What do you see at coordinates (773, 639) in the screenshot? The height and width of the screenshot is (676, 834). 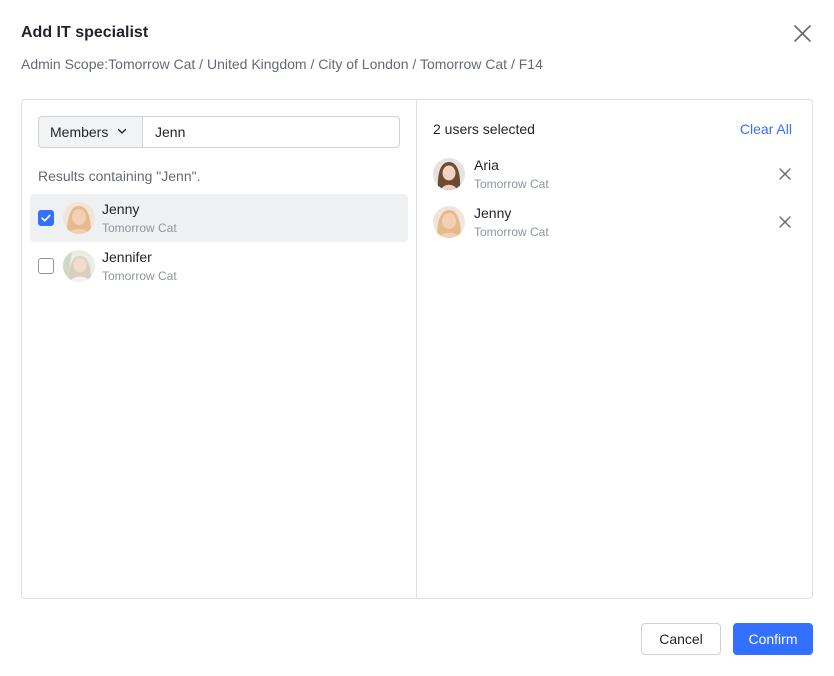 I see `confirm-button: Confirm` at bounding box center [773, 639].